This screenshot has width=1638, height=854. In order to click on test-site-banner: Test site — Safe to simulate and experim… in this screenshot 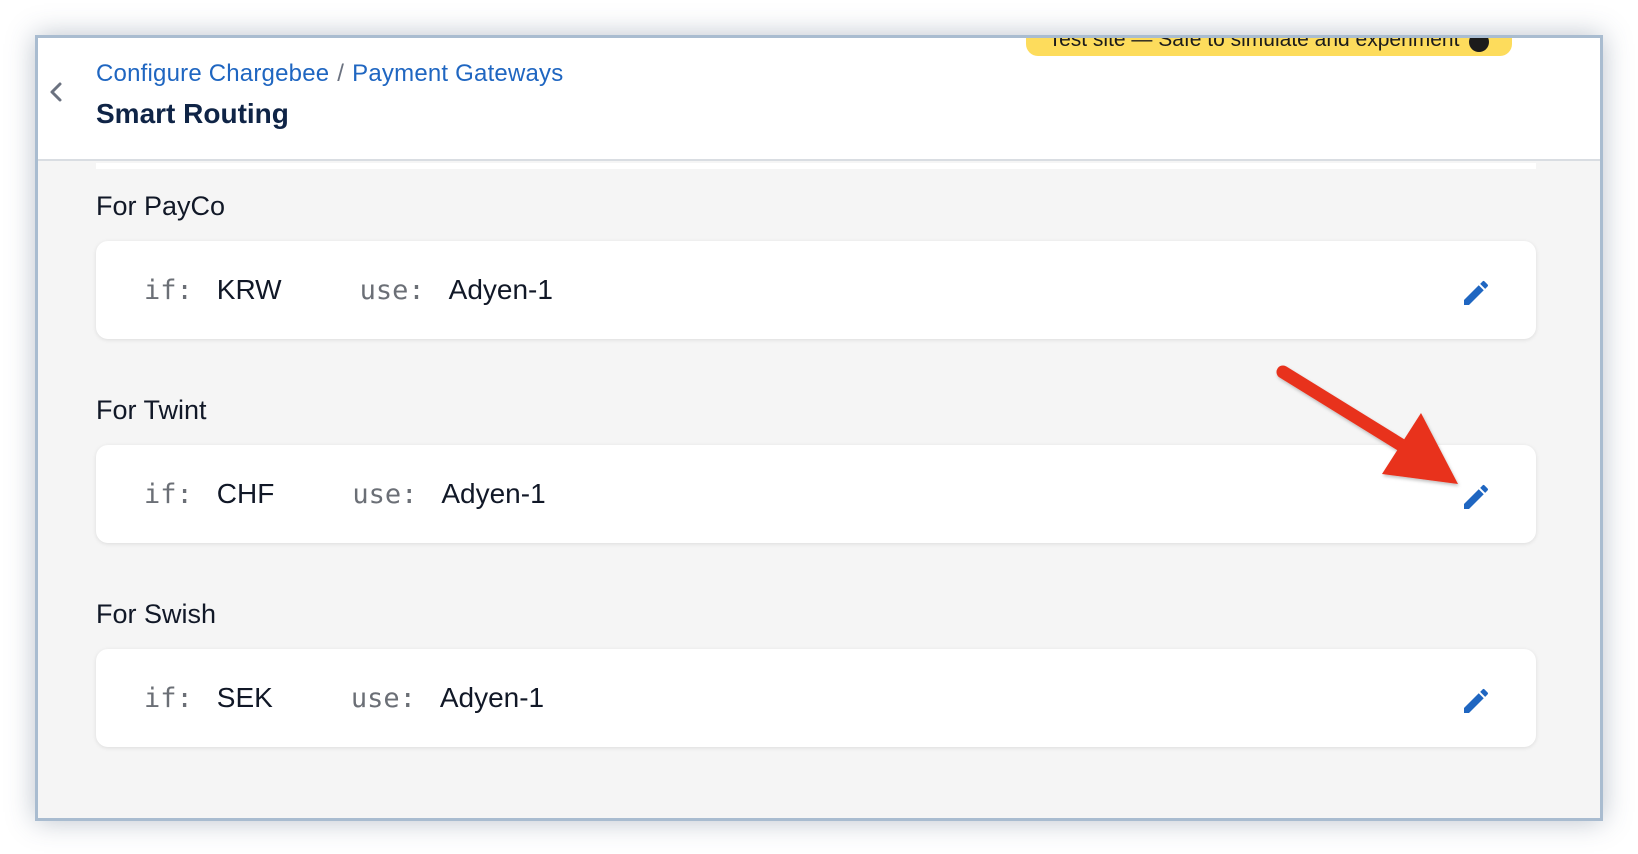, I will do `click(1269, 45)`.